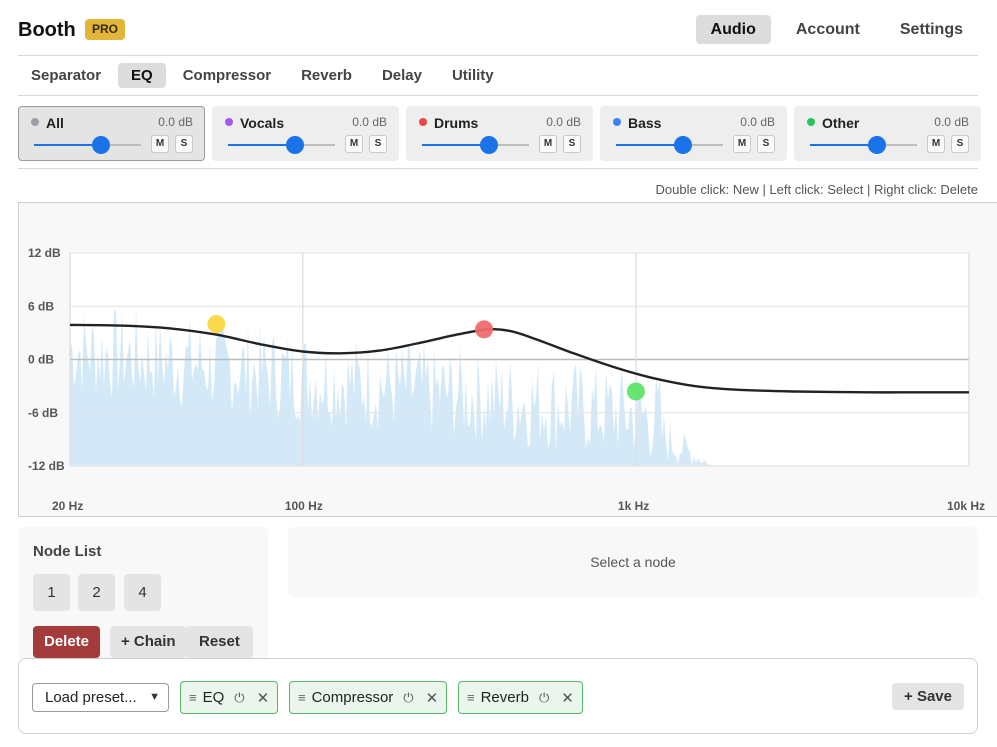  I want to click on chain-chip-compressor: ≡ Compressor ⏻ ✕, so click(368, 697).